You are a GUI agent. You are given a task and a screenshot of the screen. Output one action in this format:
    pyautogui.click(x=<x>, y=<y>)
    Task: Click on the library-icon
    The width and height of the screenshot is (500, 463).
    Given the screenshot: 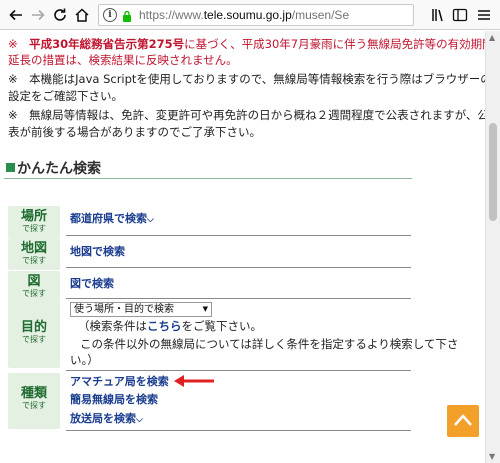 What is the action you would take?
    pyautogui.click(x=439, y=15)
    